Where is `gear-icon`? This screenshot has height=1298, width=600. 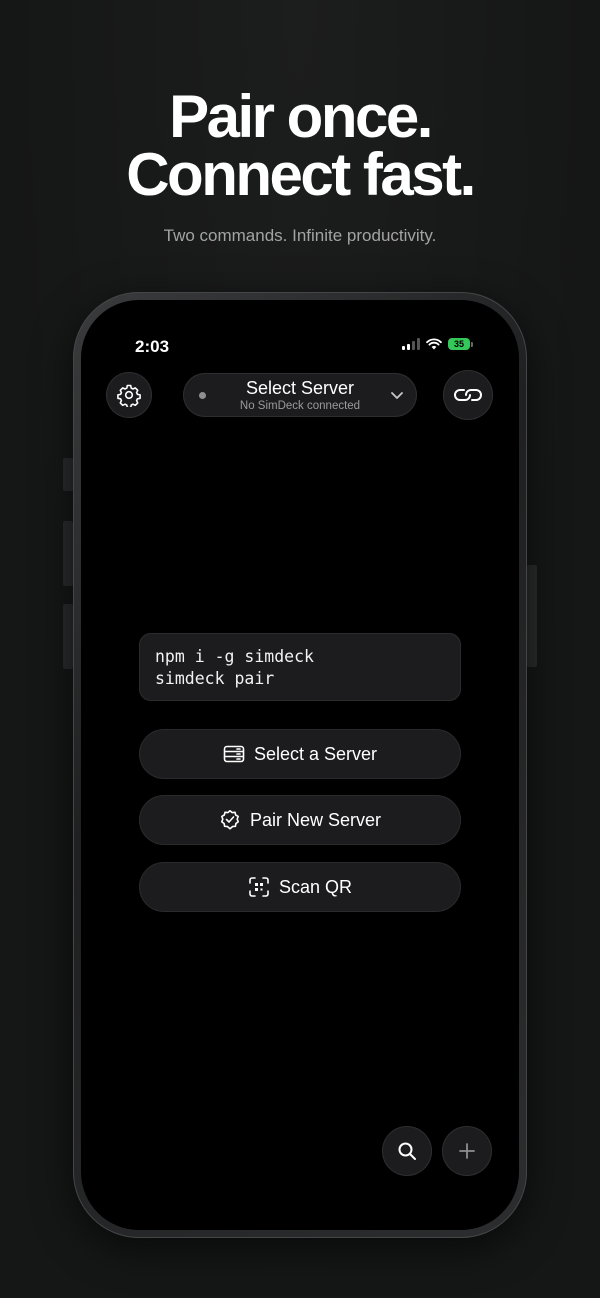
gear-icon is located at coordinates (129, 395).